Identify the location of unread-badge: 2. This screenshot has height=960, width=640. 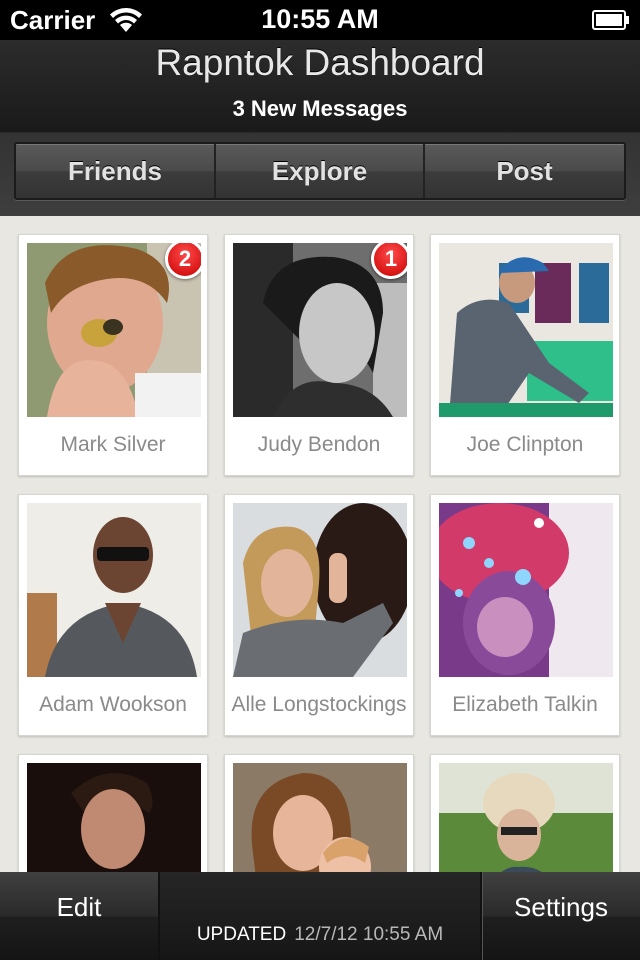
(183, 261).